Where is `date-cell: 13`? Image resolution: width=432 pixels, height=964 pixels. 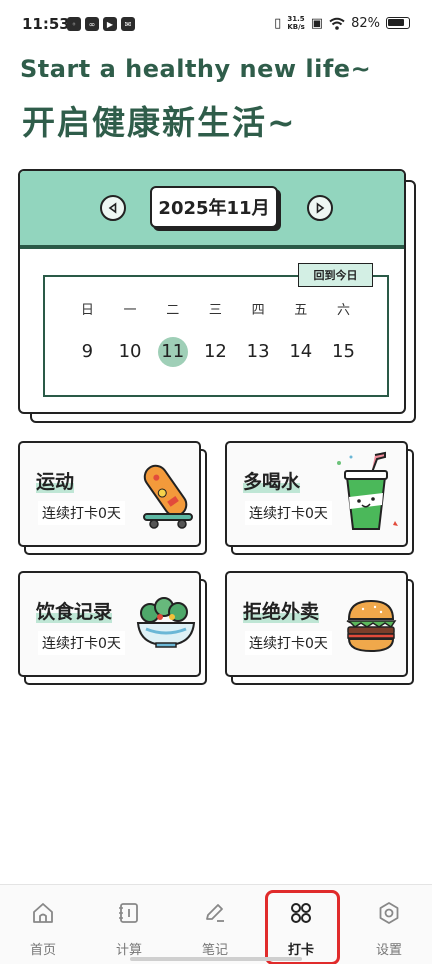 date-cell: 13 is located at coordinates (258, 352).